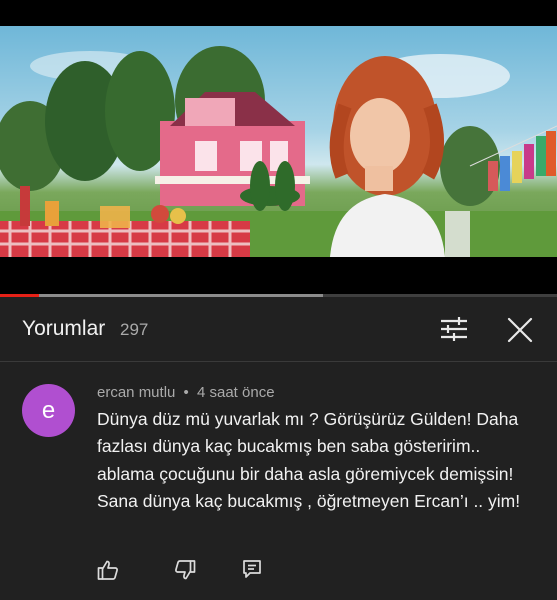  I want to click on sliders-icon, so click(454, 329).